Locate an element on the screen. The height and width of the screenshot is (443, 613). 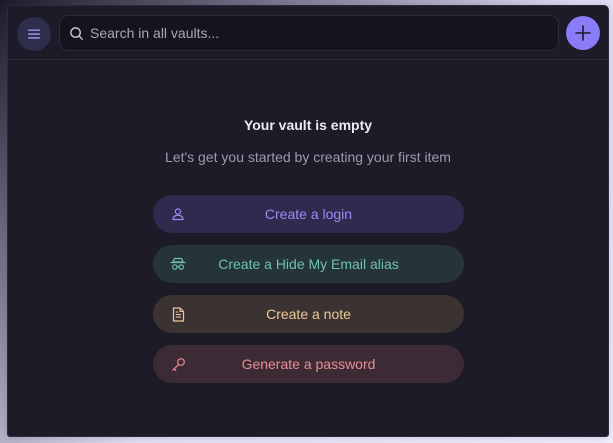
generate-password-button: Generate a password is located at coordinates (308, 364).